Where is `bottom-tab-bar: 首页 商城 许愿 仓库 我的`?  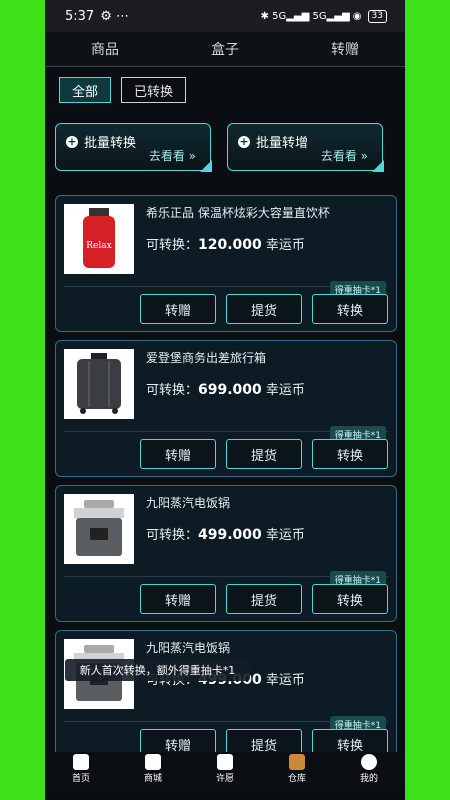 bottom-tab-bar: 首页 商城 许愿 仓库 我的 is located at coordinates (225, 769).